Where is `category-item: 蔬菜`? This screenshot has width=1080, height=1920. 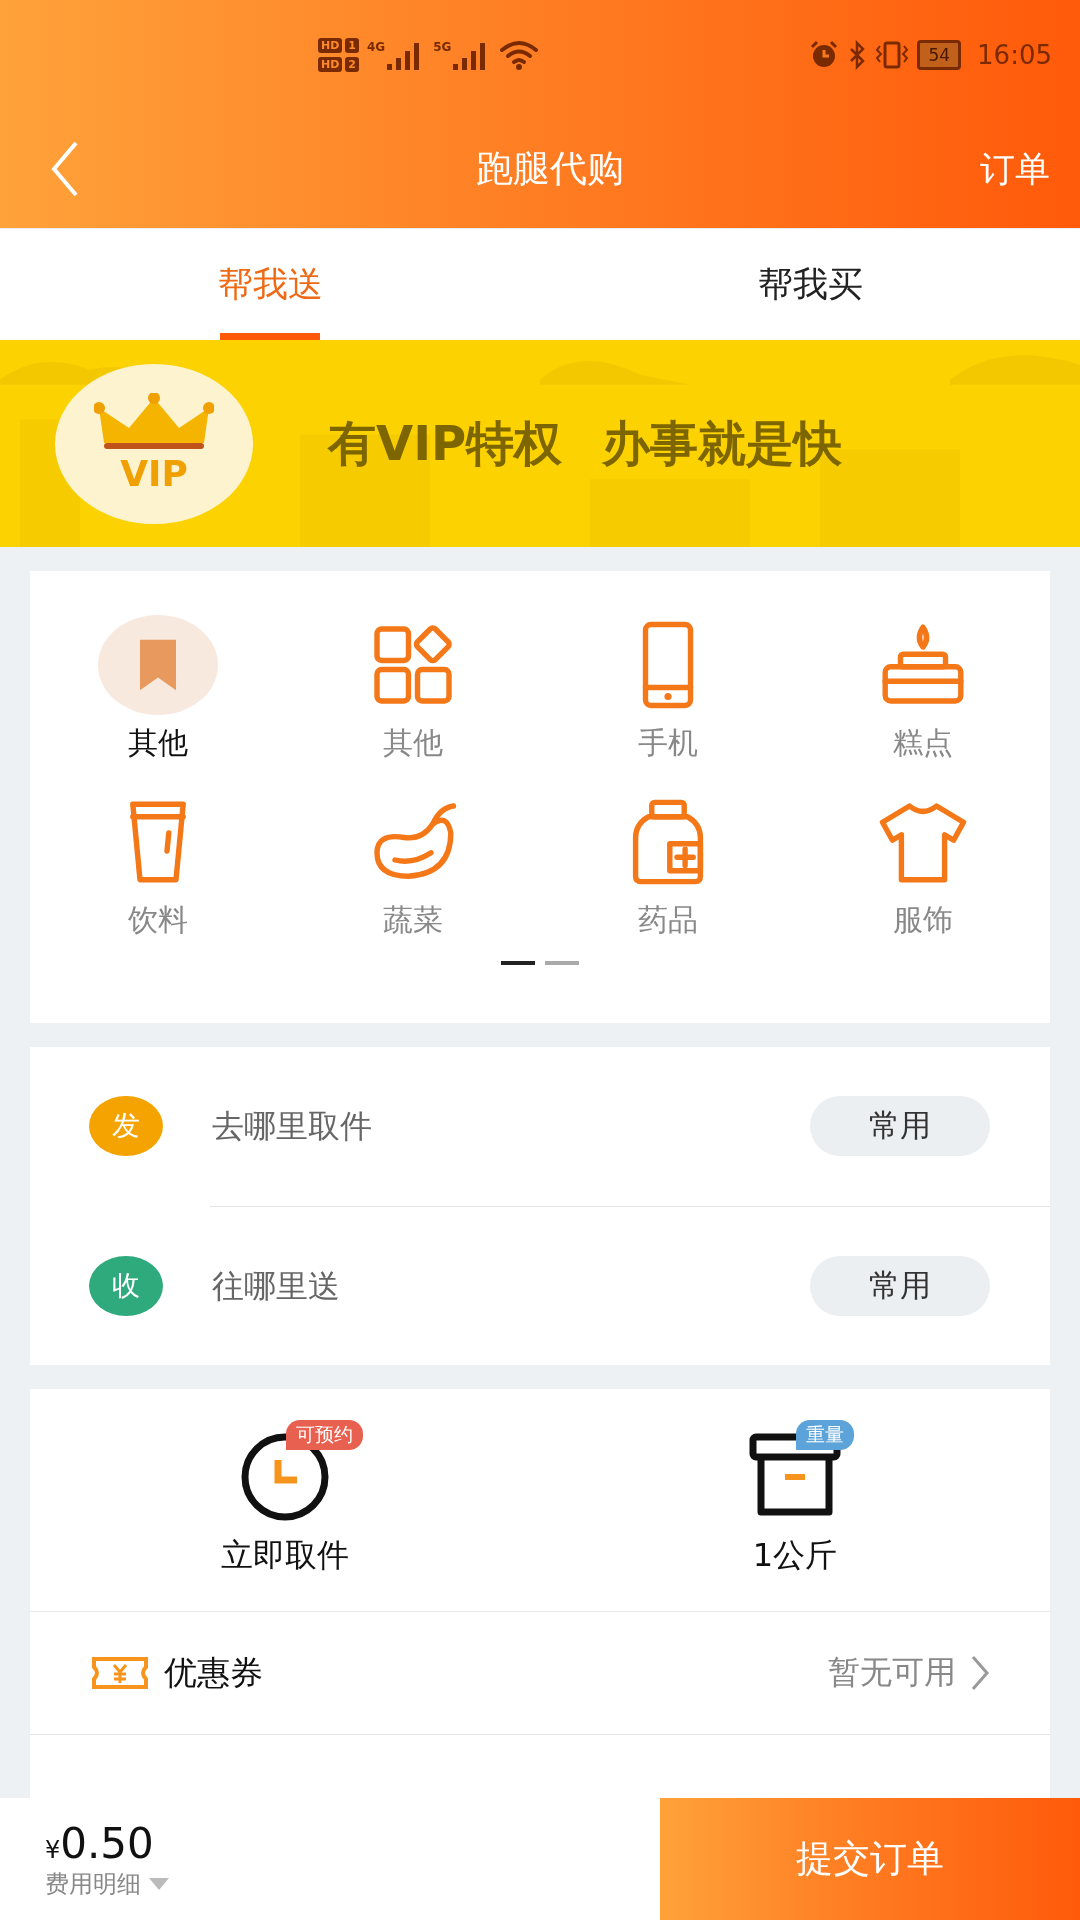 category-item: 蔬菜 is located at coordinates (412, 866).